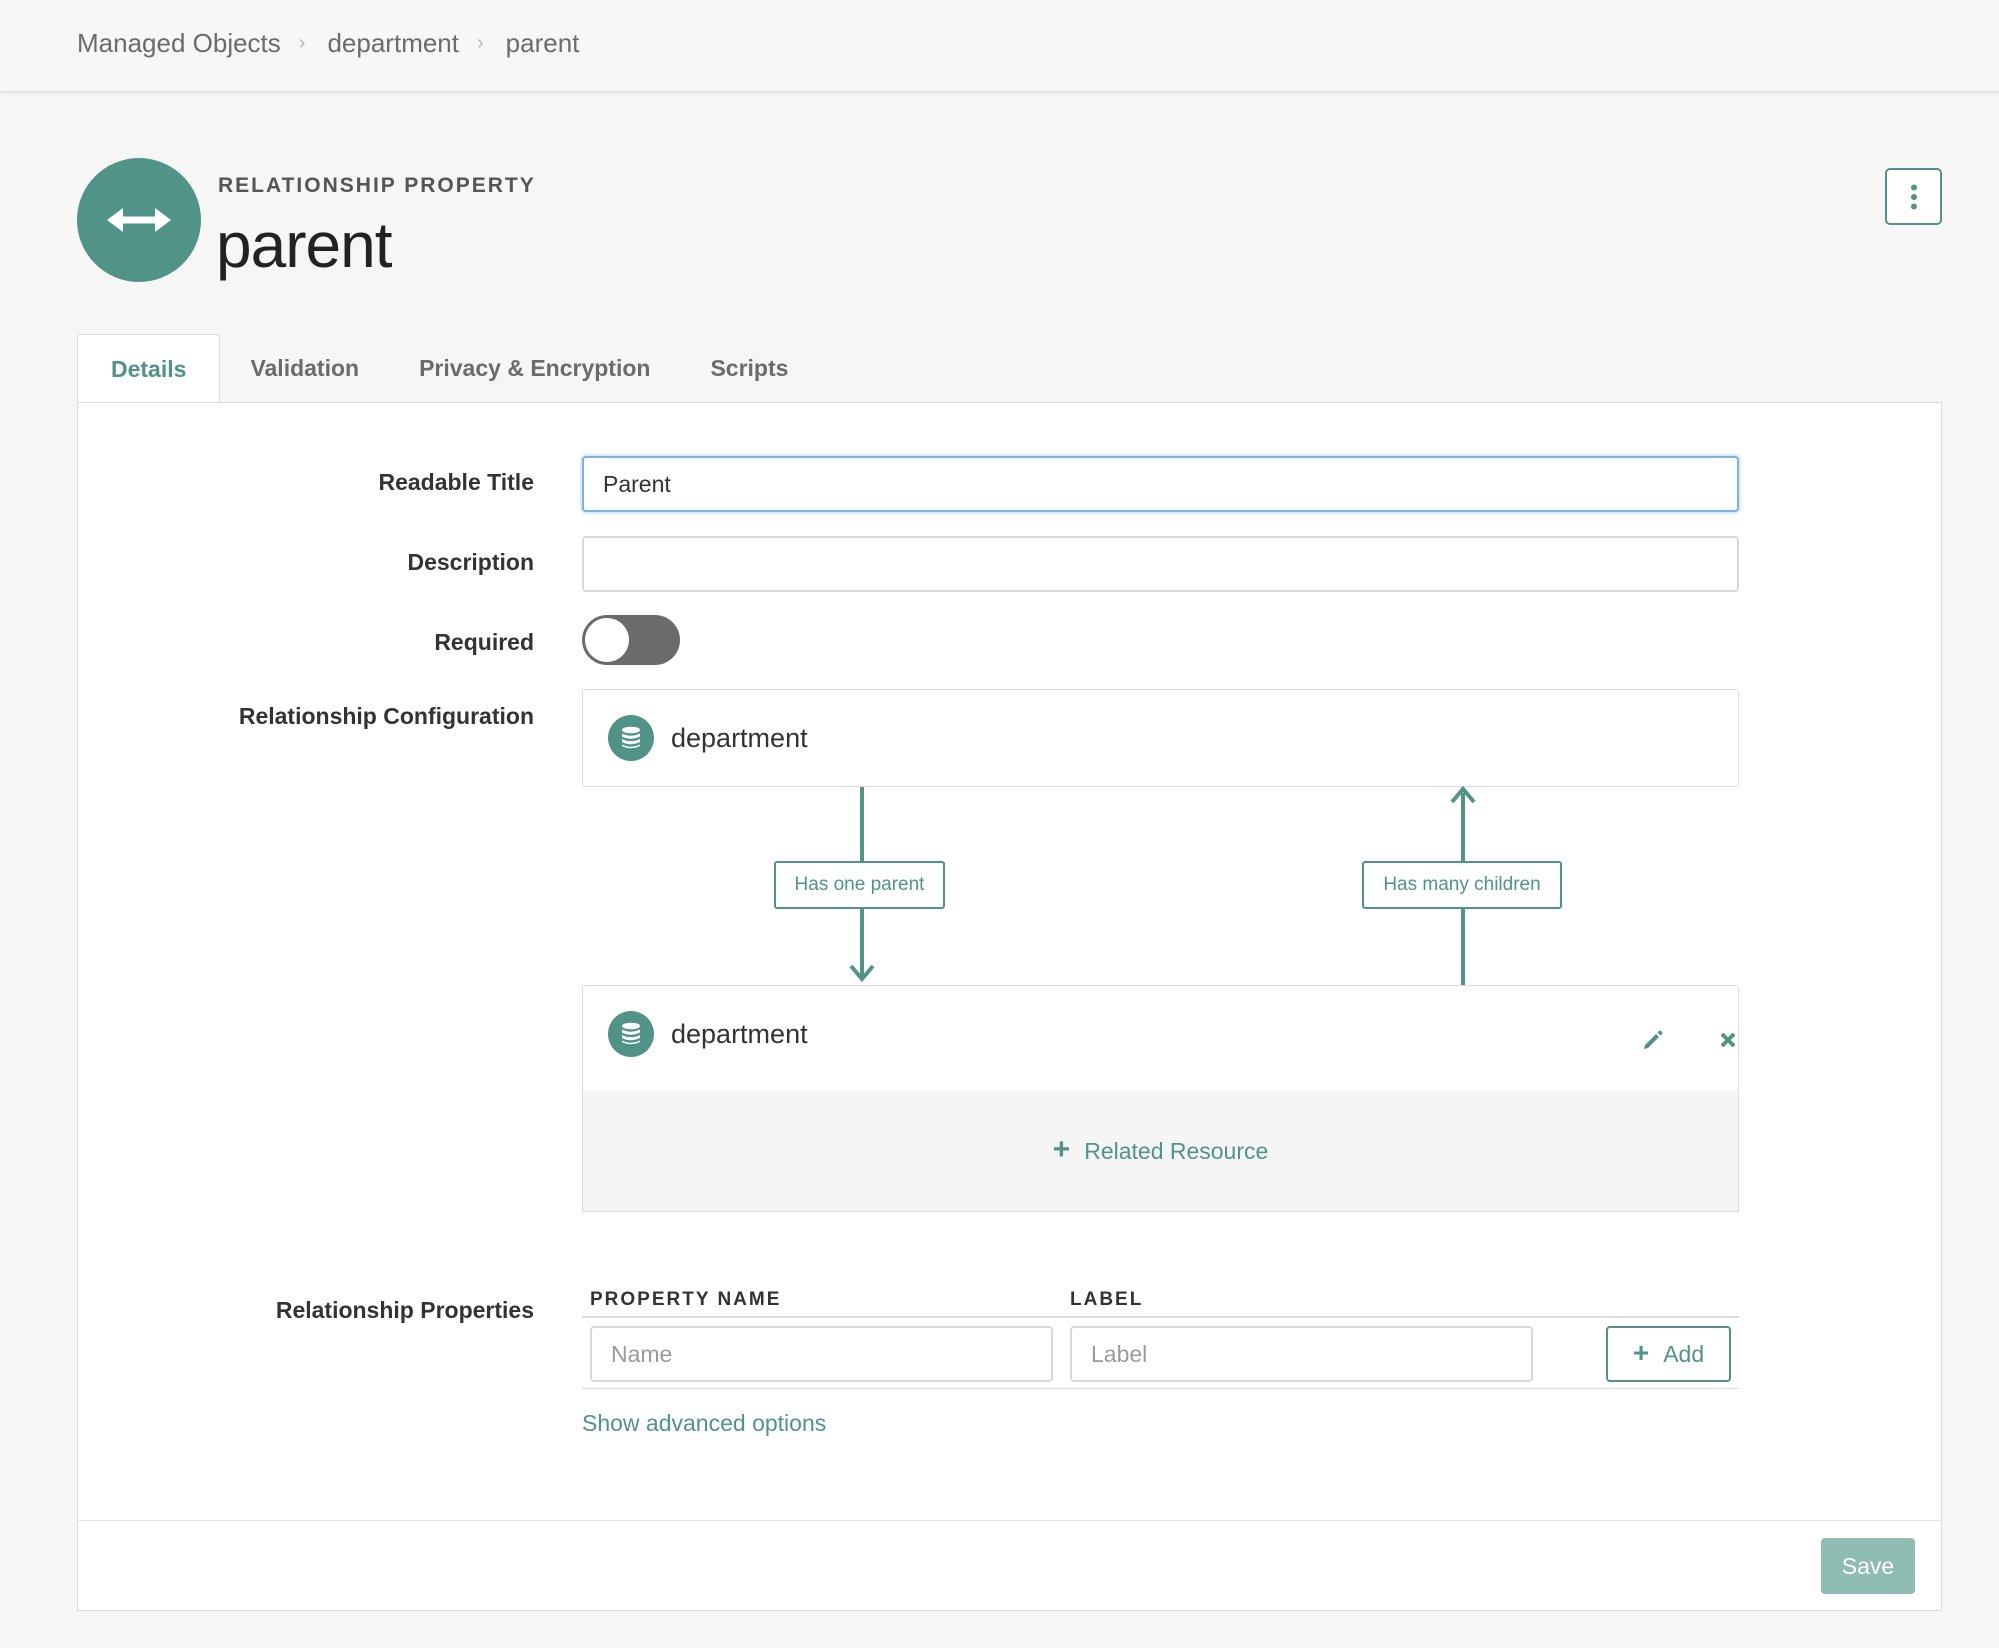  I want to click on breadcrumb-managed-objects: Managed Objects, so click(179, 43).